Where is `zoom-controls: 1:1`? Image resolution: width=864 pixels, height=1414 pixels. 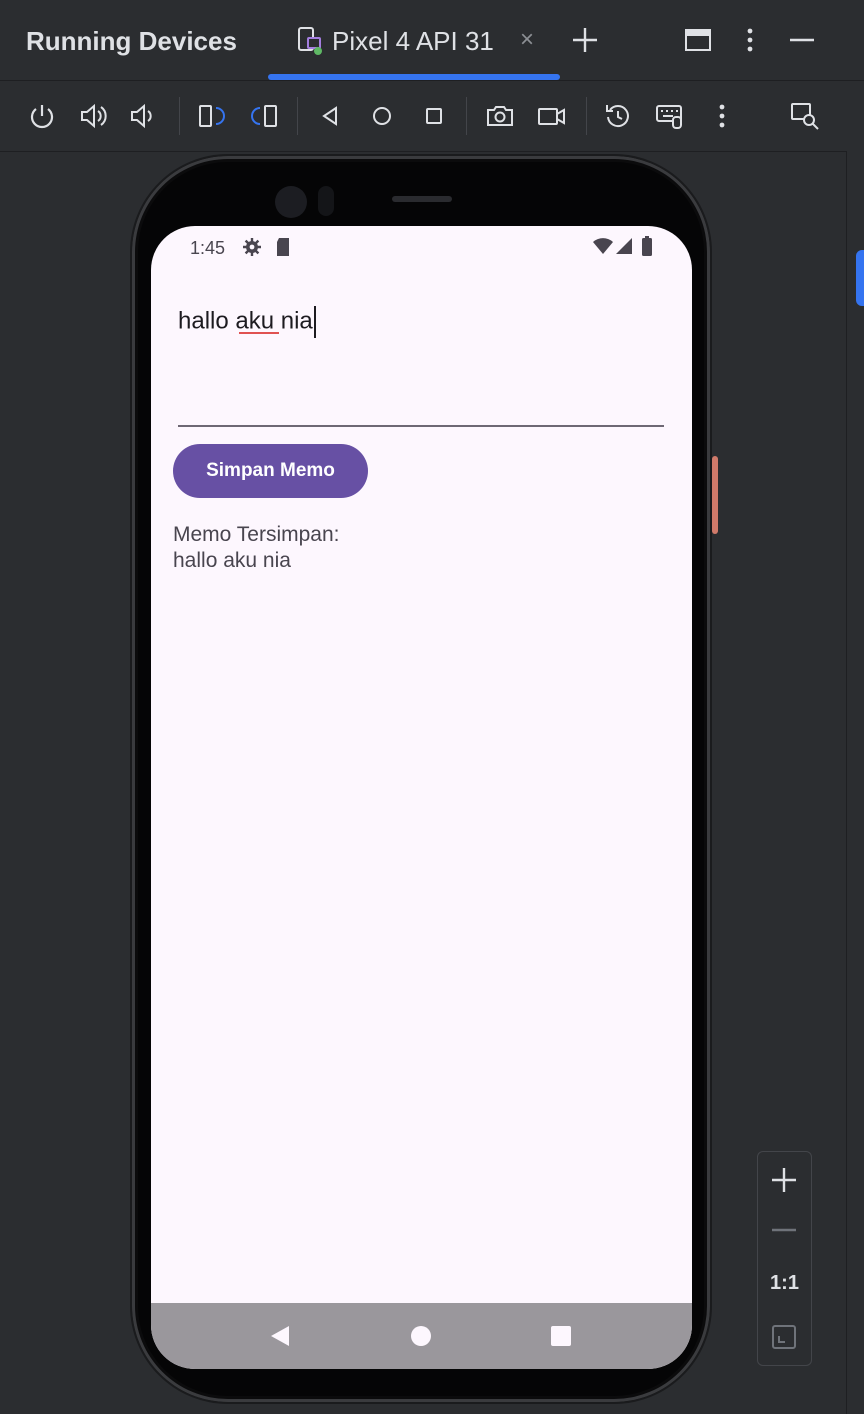
zoom-controls: 1:1 is located at coordinates (784, 1258).